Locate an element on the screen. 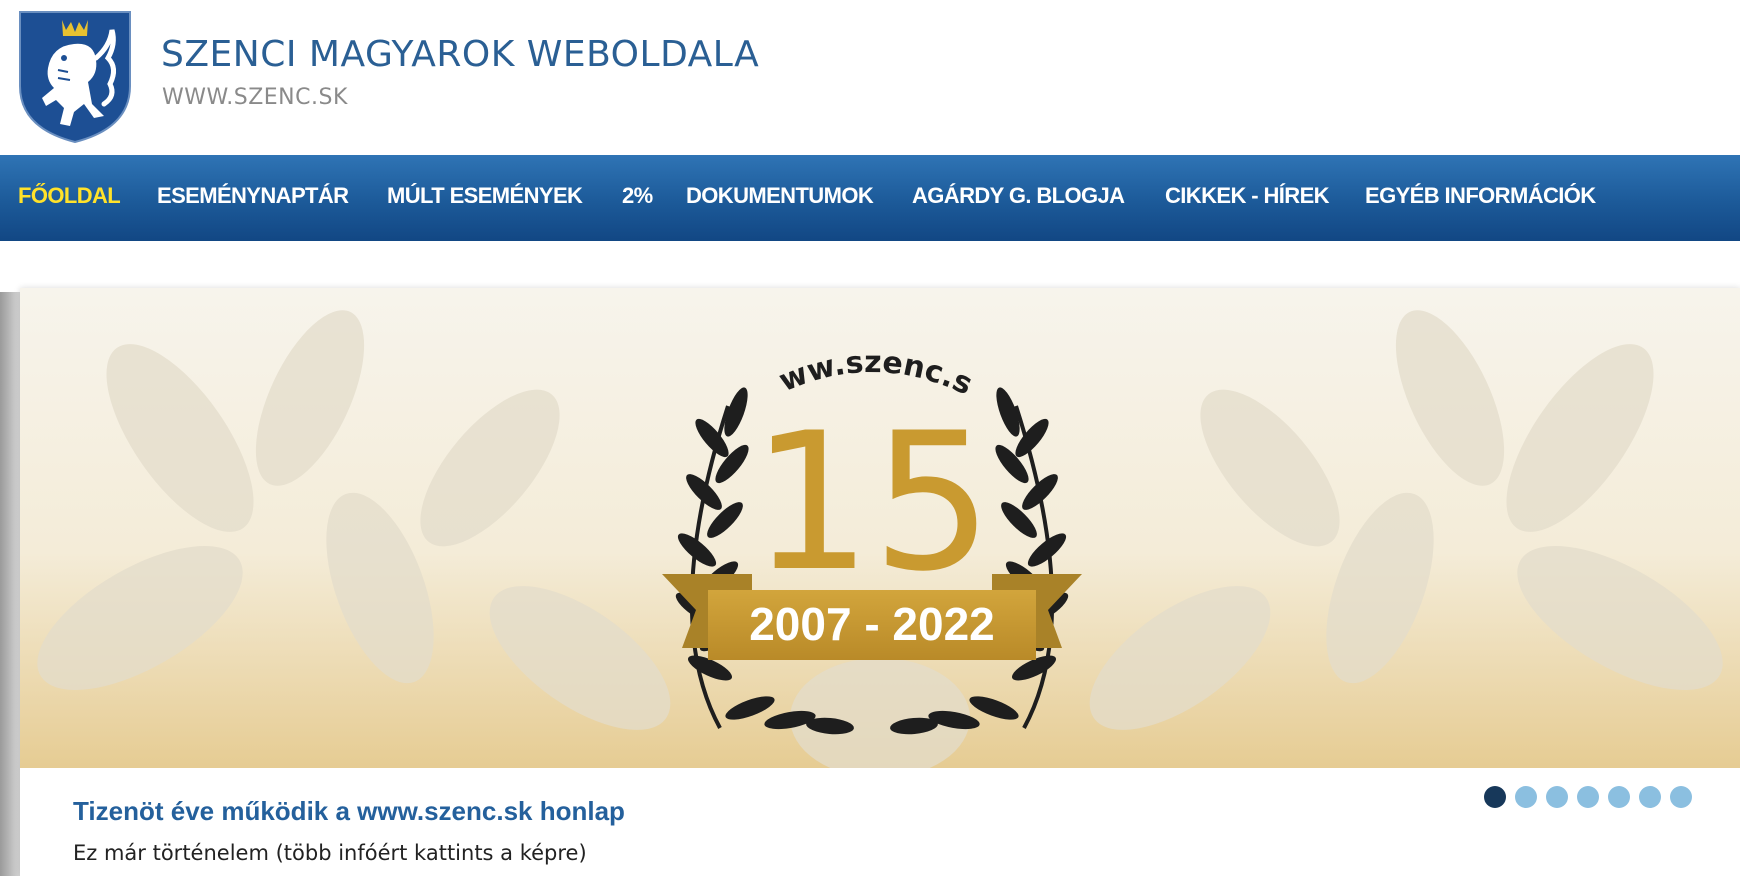 This screenshot has height=876, width=1740. banner-years: 2007 - 2022 is located at coordinates (872, 624).